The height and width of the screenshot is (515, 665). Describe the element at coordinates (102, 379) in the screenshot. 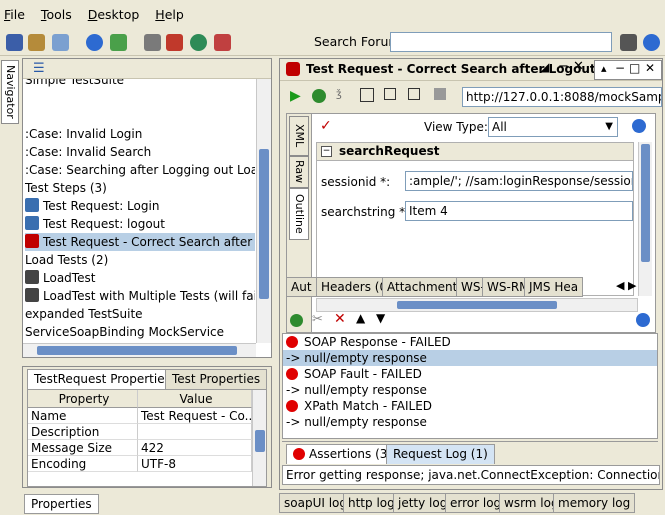

I see `tab-testrequest-properties: TestRequest Properties` at that location.